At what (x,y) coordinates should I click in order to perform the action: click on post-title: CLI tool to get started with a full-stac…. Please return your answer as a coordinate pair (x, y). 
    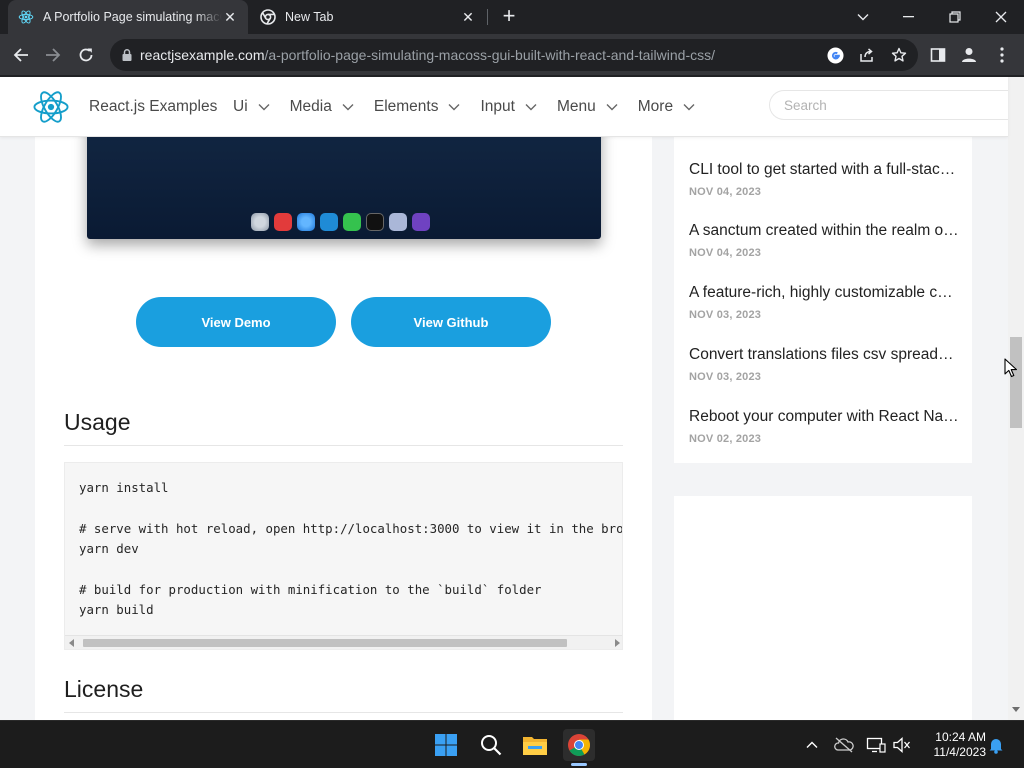
    Looking at the image, I should click on (824, 170).